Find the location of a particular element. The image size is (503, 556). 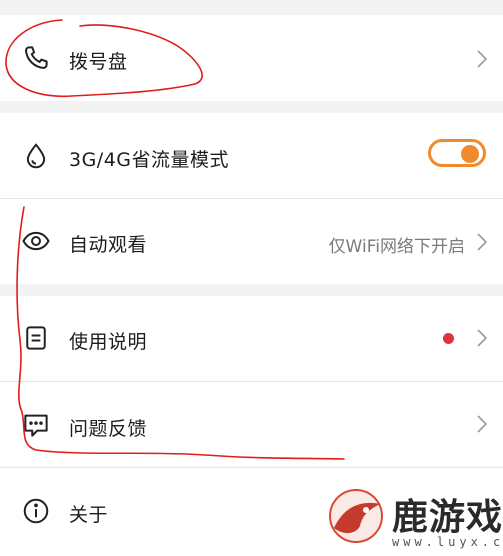

settings-item-label: 问题反馈 is located at coordinates (108, 429).